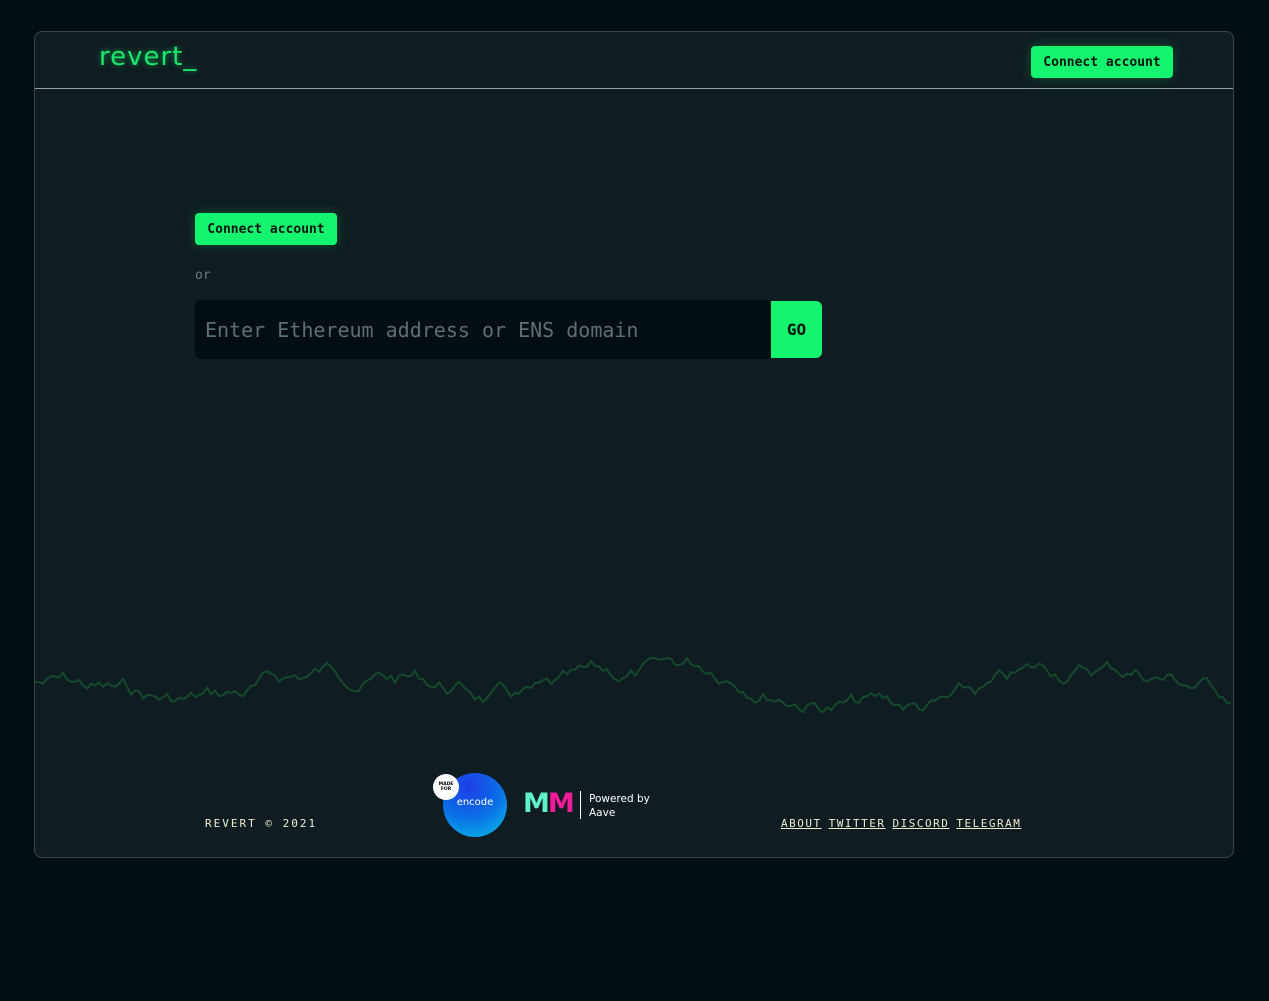 The height and width of the screenshot is (1001, 1269). Describe the element at coordinates (602, 813) in the screenshot. I see `aave-text: Aave` at that location.